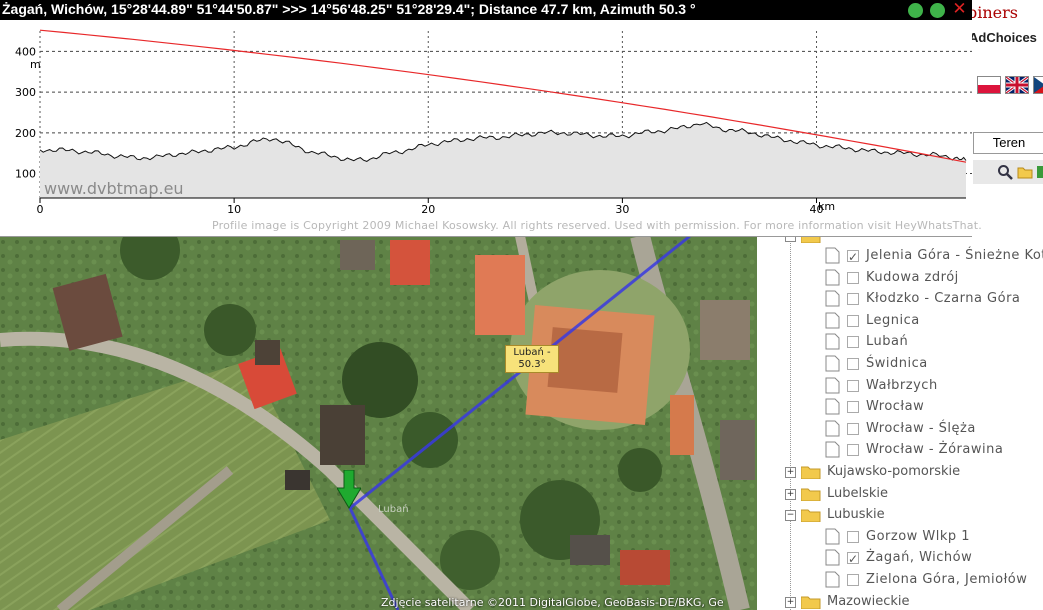  Describe the element at coordinates (428, 209) in the screenshot. I see `x-tick-label: 20` at that location.